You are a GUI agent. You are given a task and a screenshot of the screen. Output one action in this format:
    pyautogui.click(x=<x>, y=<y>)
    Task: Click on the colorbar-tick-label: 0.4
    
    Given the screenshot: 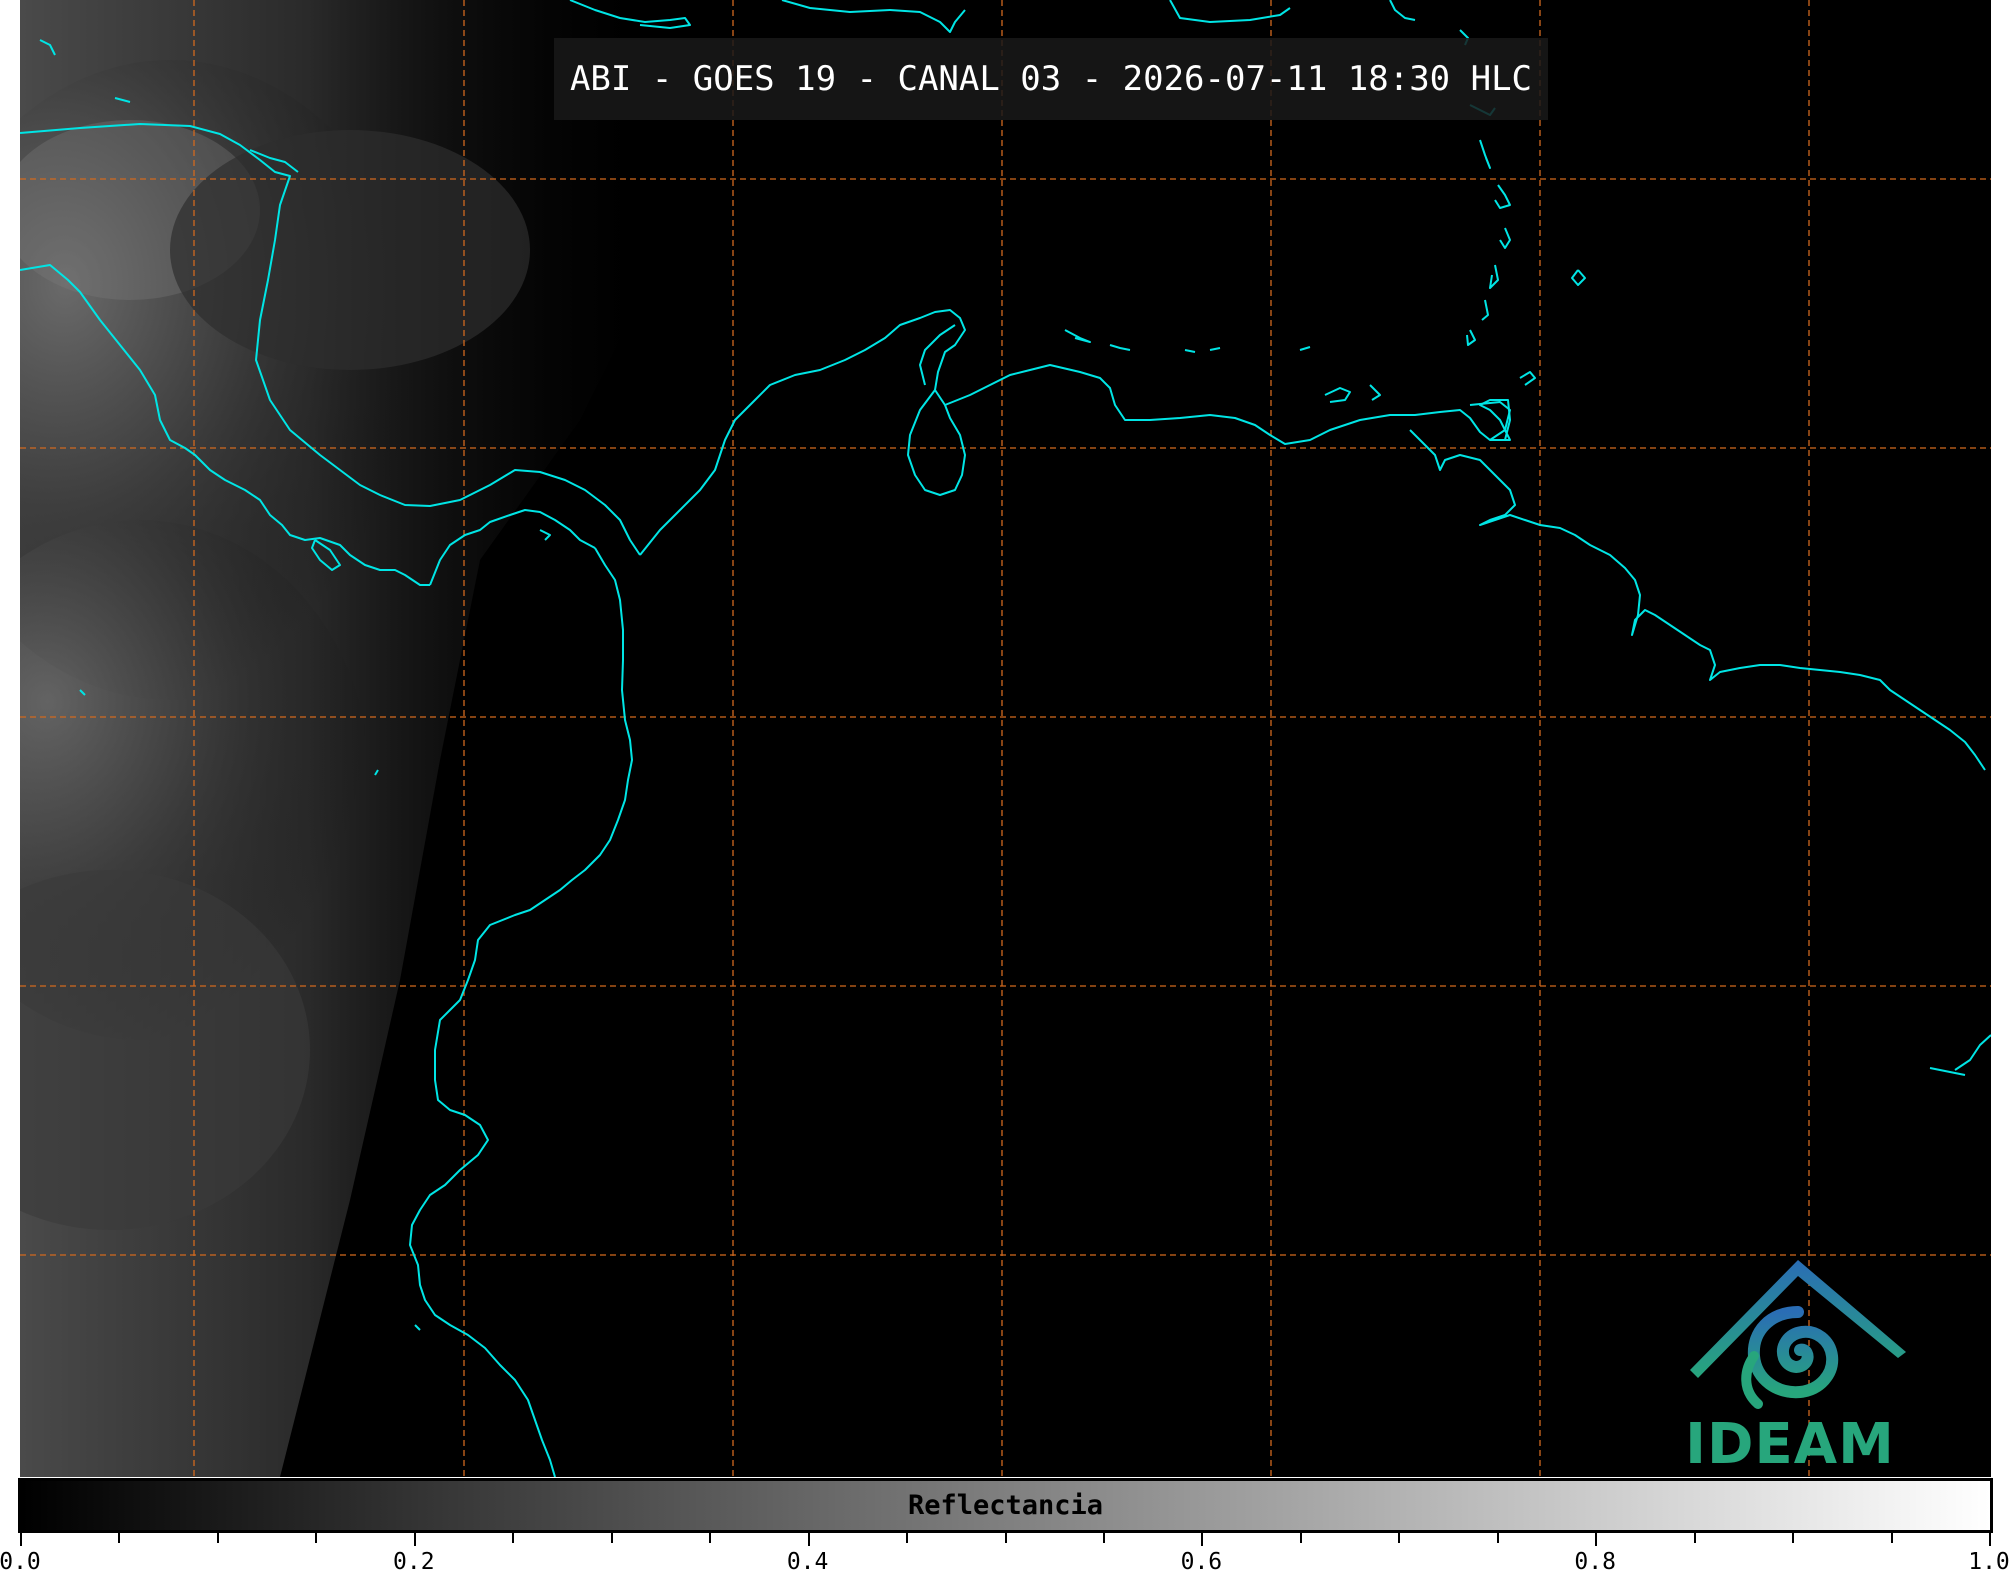 What is the action you would take?
    pyautogui.click(x=807, y=1562)
    